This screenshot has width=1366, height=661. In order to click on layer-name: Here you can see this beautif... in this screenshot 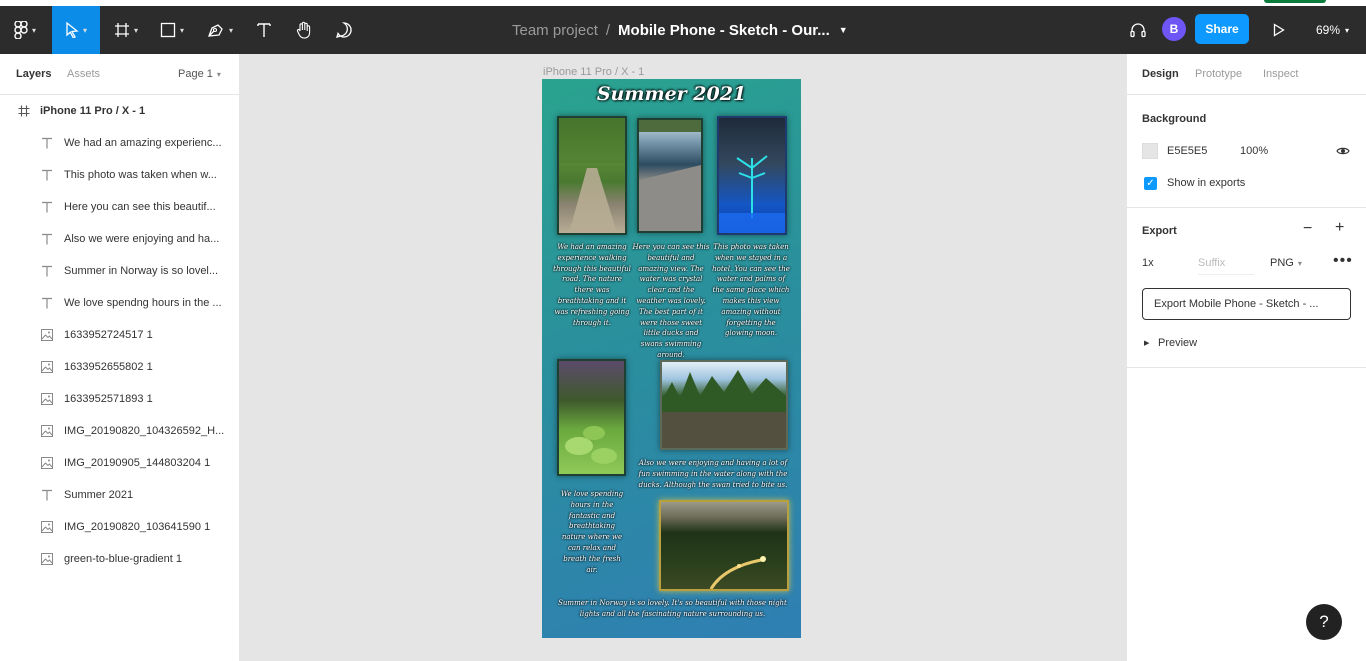, I will do `click(140, 207)`.